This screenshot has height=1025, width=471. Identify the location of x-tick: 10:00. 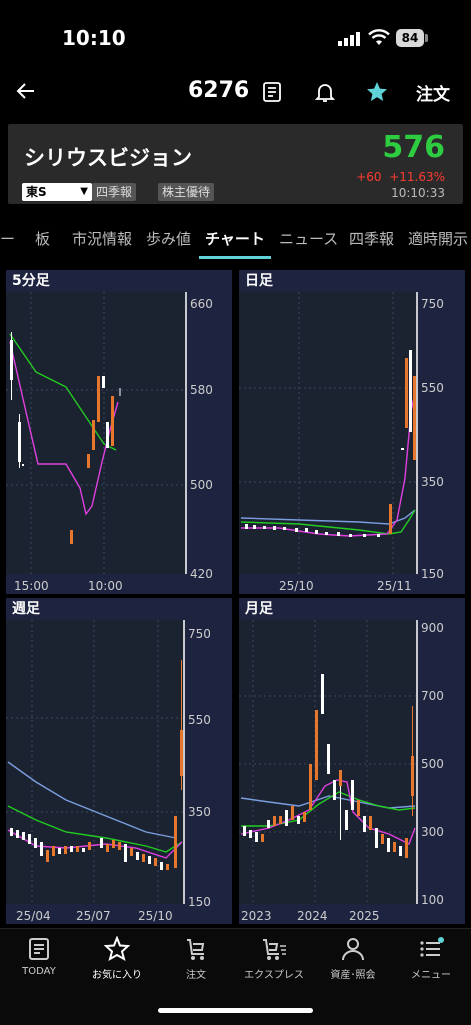
(105, 586).